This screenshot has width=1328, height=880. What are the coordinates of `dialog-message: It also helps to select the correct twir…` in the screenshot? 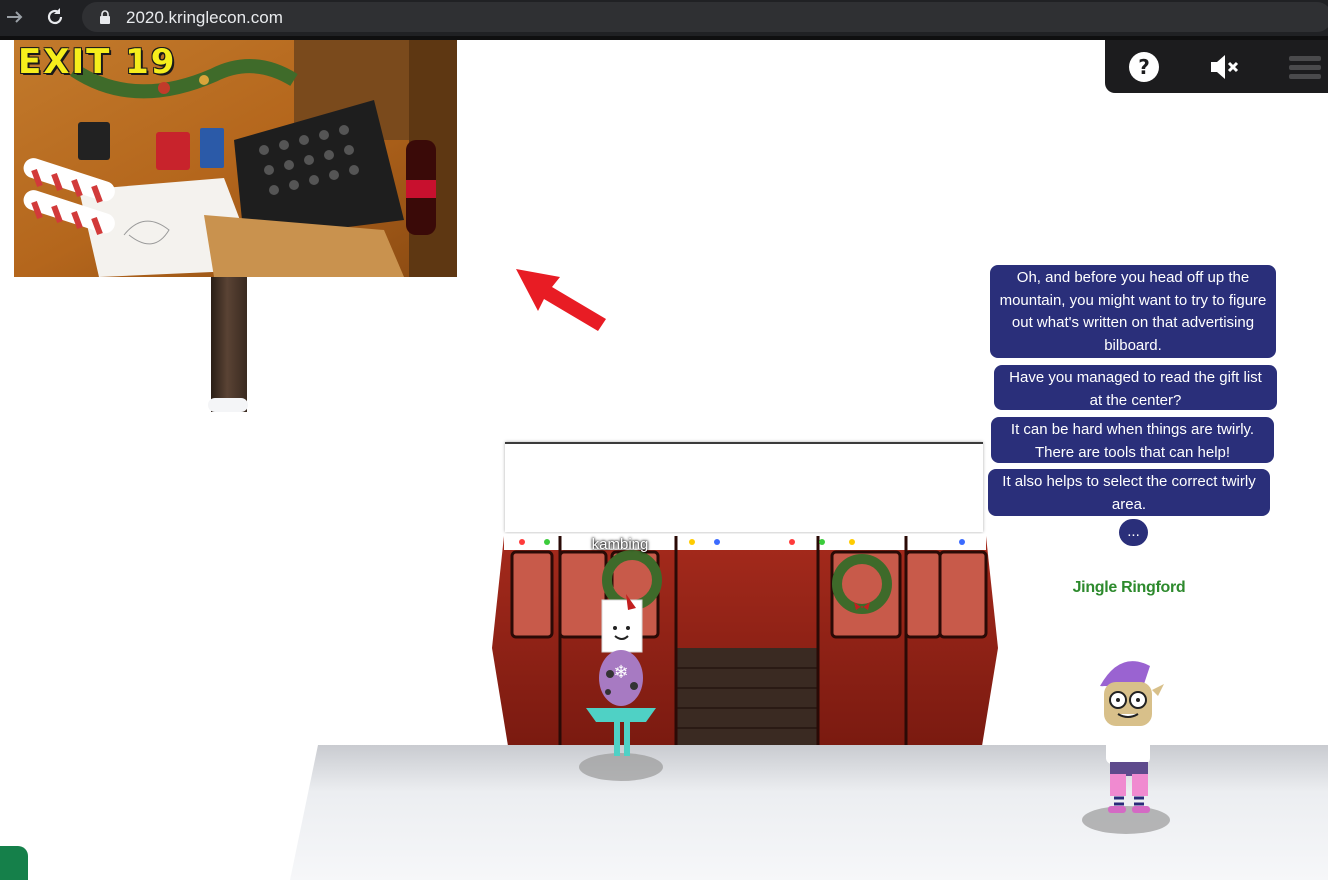 It's located at (1129, 492).